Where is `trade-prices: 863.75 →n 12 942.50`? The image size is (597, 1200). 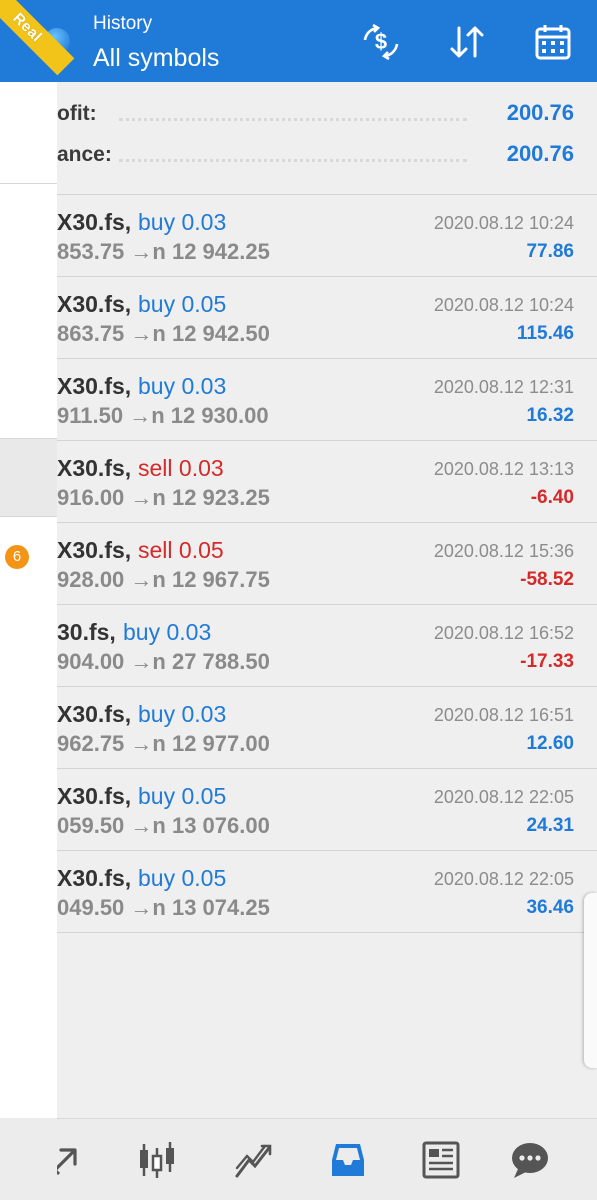
trade-prices: 863.75 →n 12 942.50 is located at coordinates (163, 333).